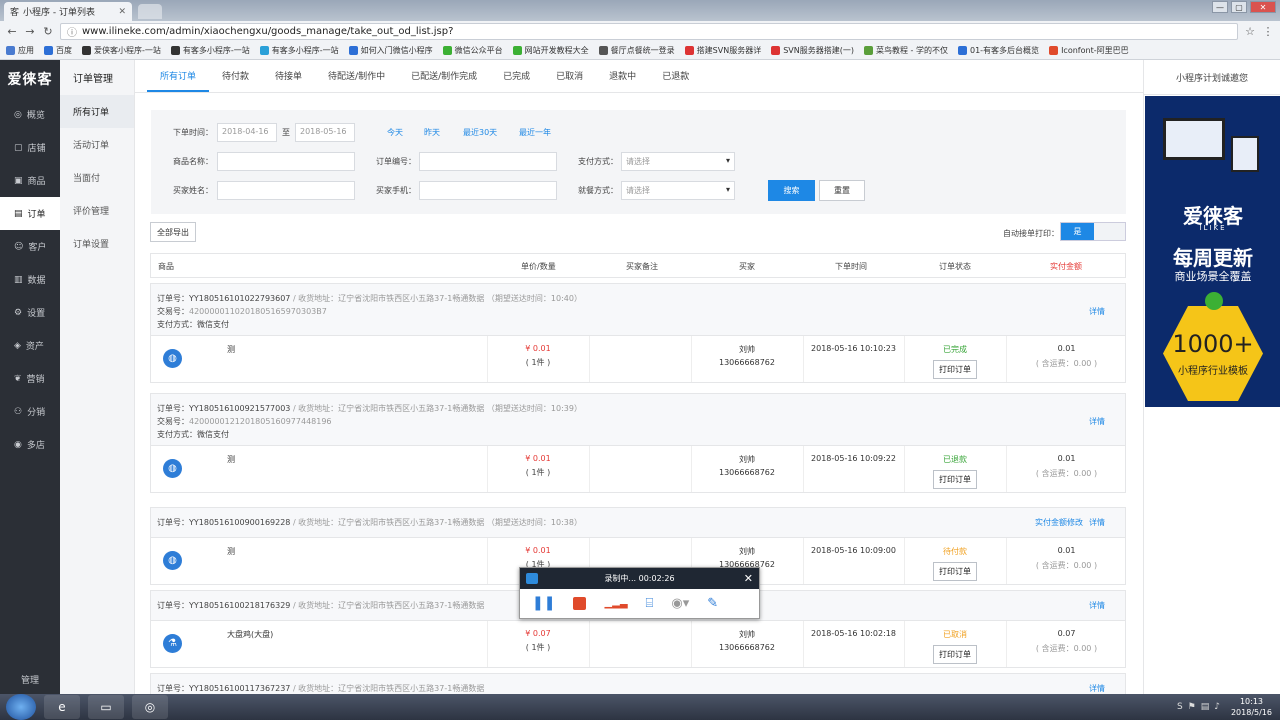 The height and width of the screenshot is (720, 1280). I want to click on folder-icon: ▭, so click(106, 707).